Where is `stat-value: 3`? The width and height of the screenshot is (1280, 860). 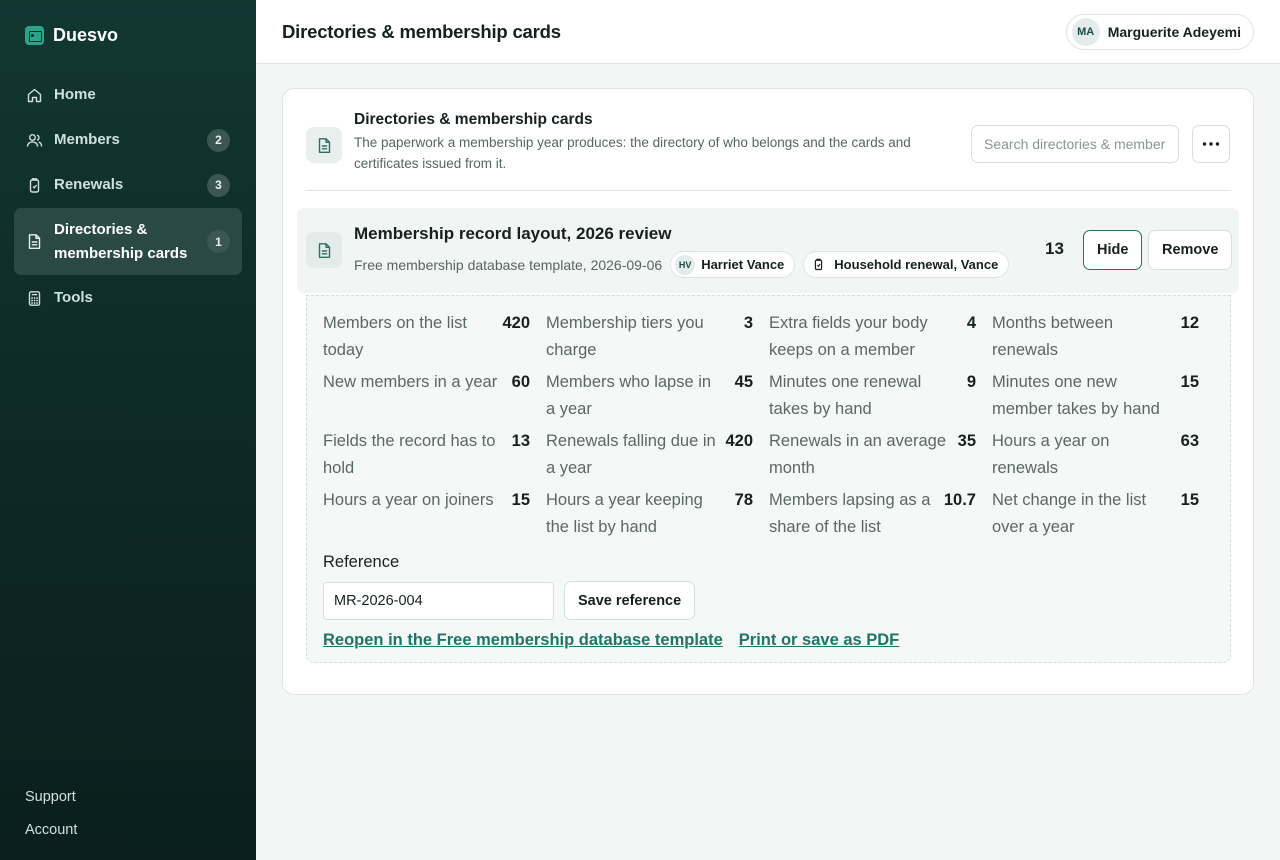
stat-value: 3 is located at coordinates (748, 323).